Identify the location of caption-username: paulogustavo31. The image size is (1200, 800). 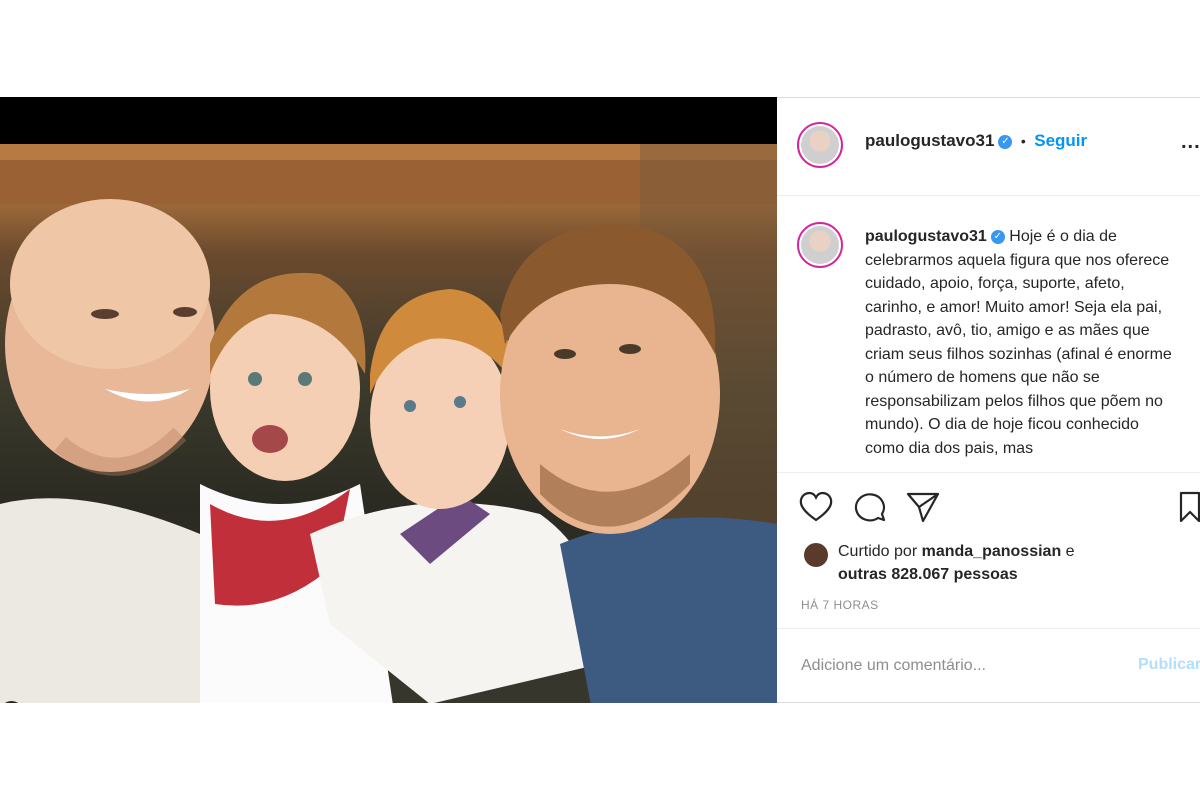
(926, 236).